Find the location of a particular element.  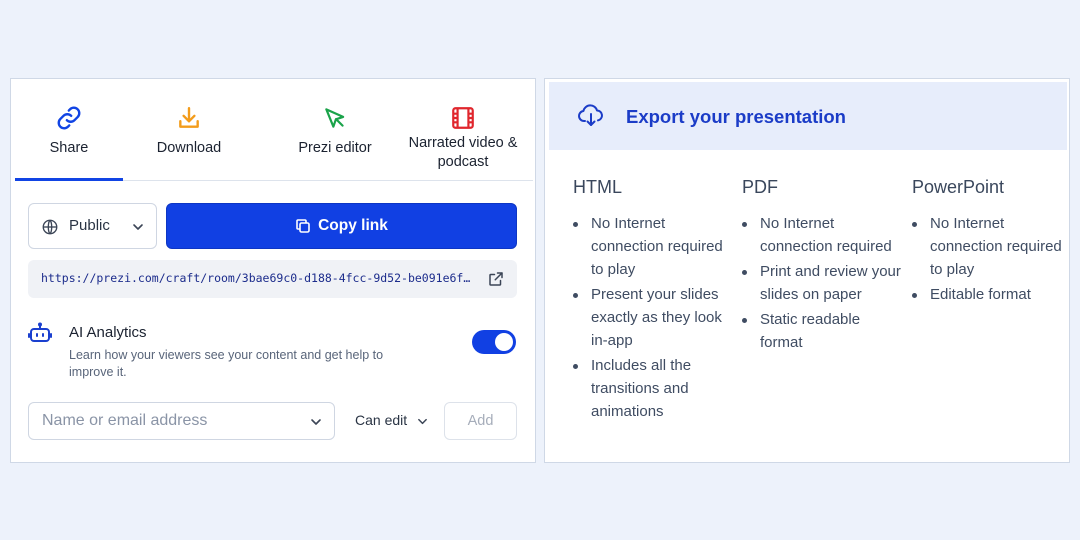

invite-field is located at coordinates (181, 421).